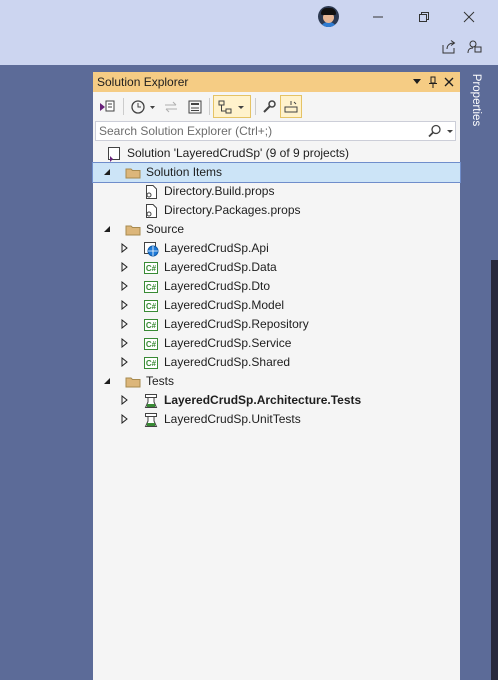 Image resolution: width=498 pixels, height=680 pixels. Describe the element at coordinates (276, 248) in the screenshot. I see `tree-item-api: LayeredCrudSp.Api` at that location.